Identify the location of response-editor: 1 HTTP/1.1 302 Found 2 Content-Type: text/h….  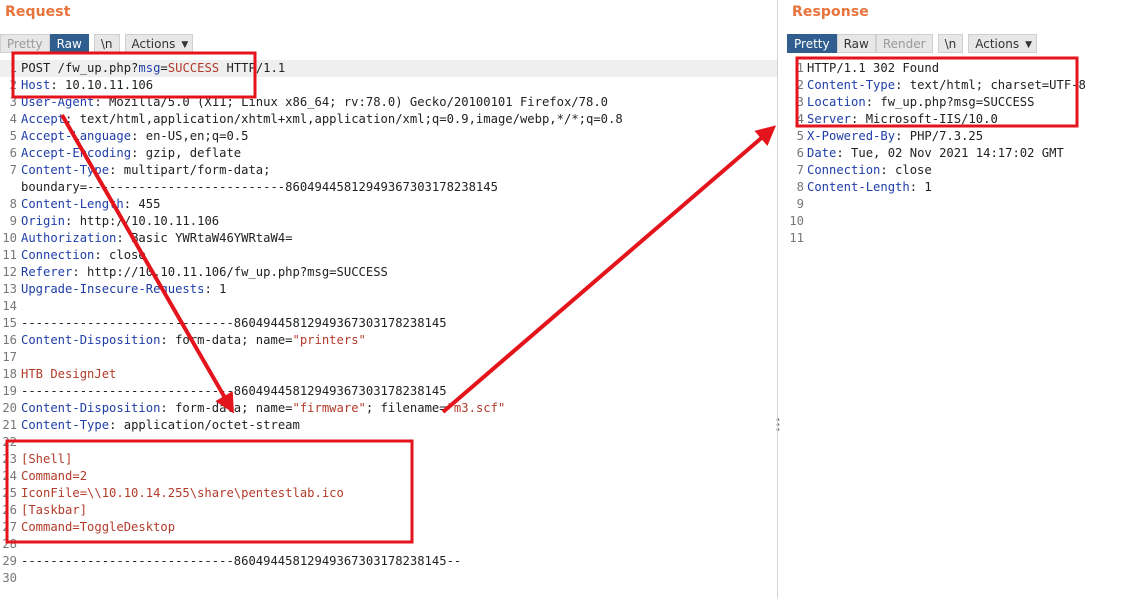
(957, 153).